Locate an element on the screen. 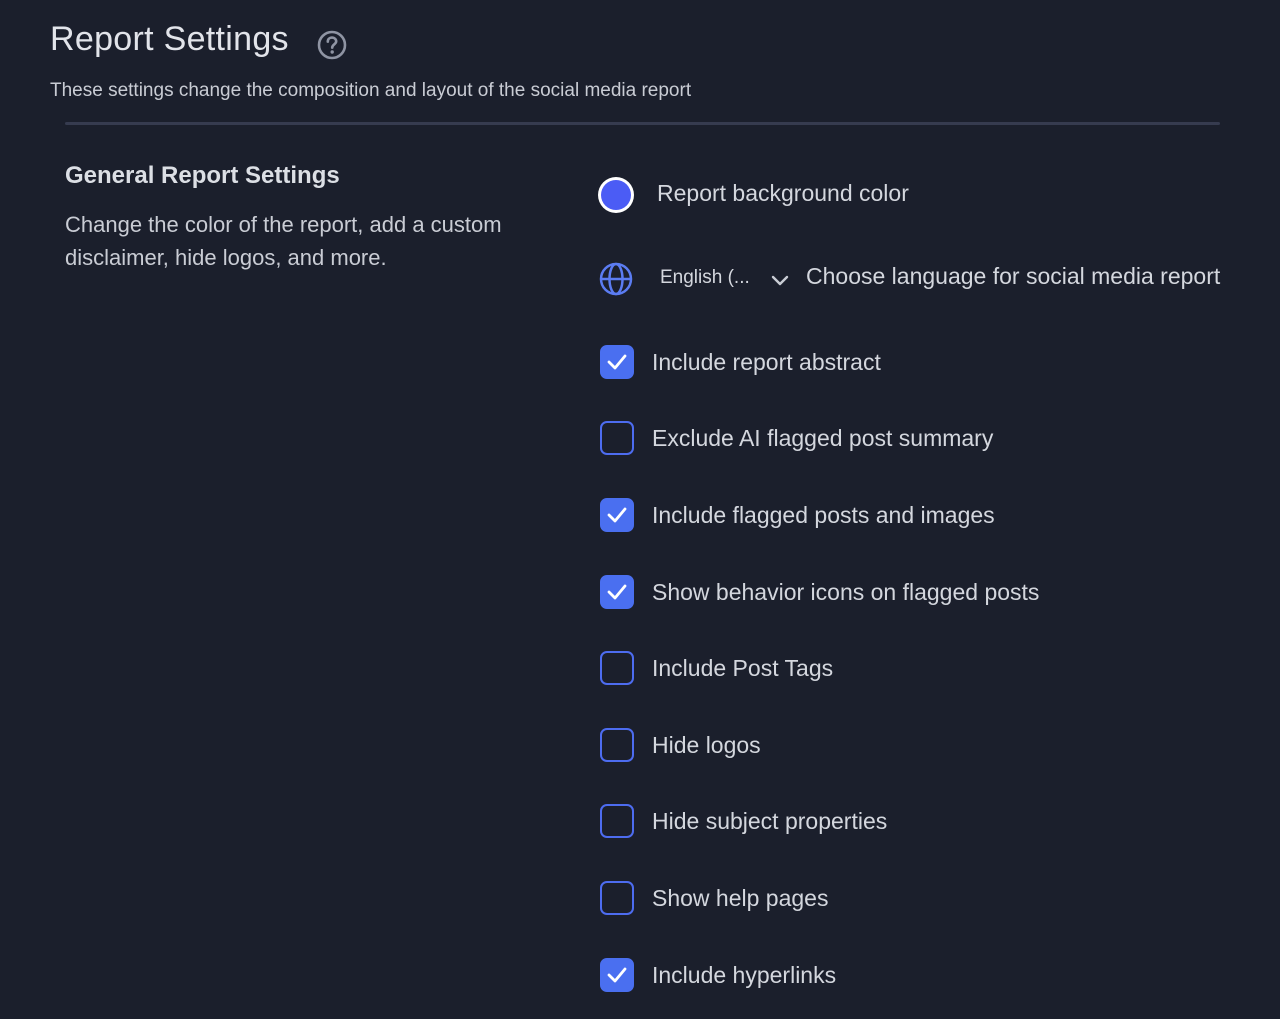  option-include-report-abstract: Include report abstract is located at coordinates (740, 362).